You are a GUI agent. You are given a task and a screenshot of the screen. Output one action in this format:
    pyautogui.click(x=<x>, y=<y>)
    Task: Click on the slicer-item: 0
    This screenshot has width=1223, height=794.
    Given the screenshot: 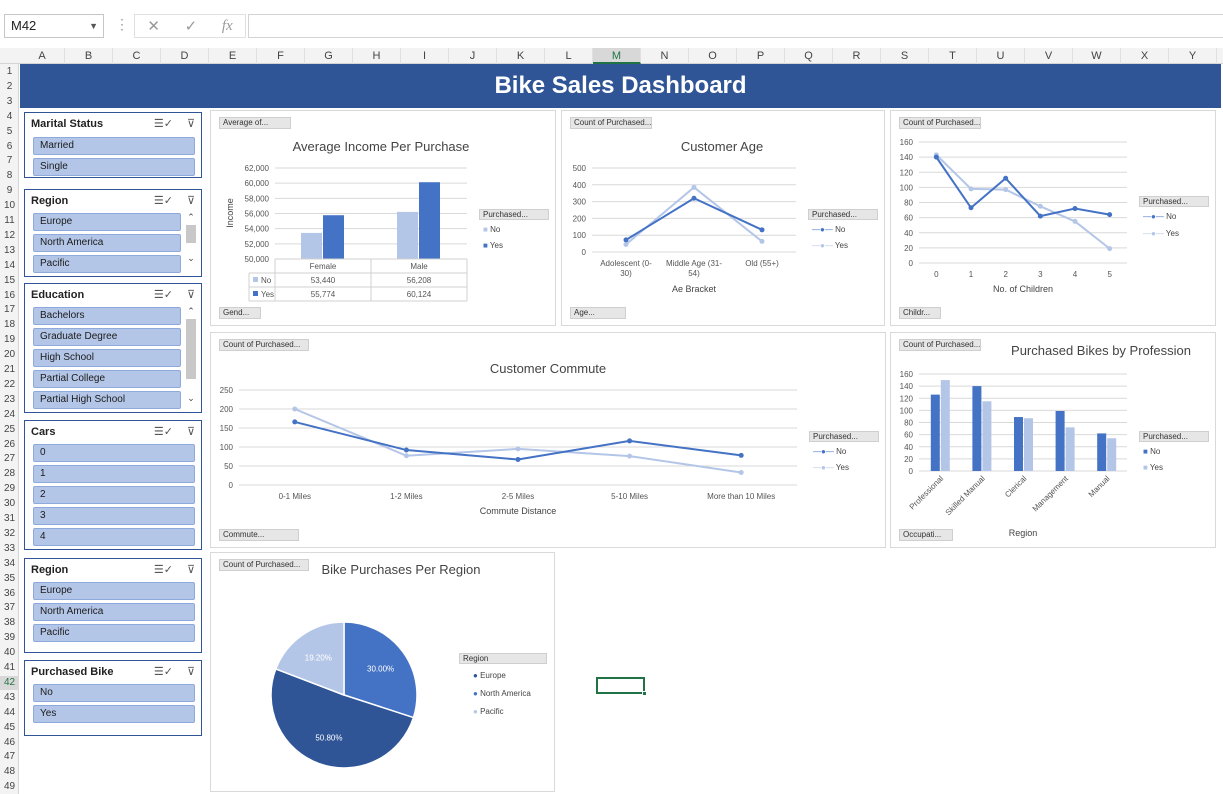 What is the action you would take?
    pyautogui.click(x=114, y=453)
    